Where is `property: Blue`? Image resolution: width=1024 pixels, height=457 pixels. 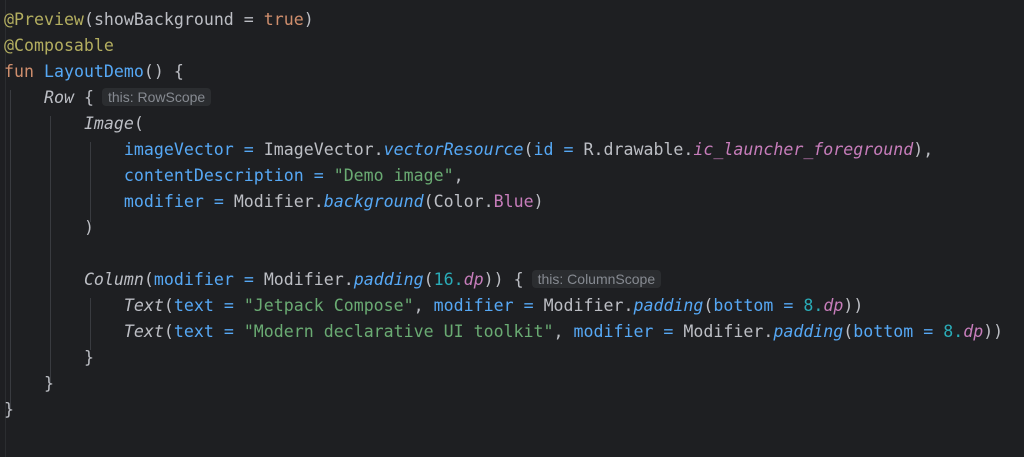 property: Blue is located at coordinates (513, 201).